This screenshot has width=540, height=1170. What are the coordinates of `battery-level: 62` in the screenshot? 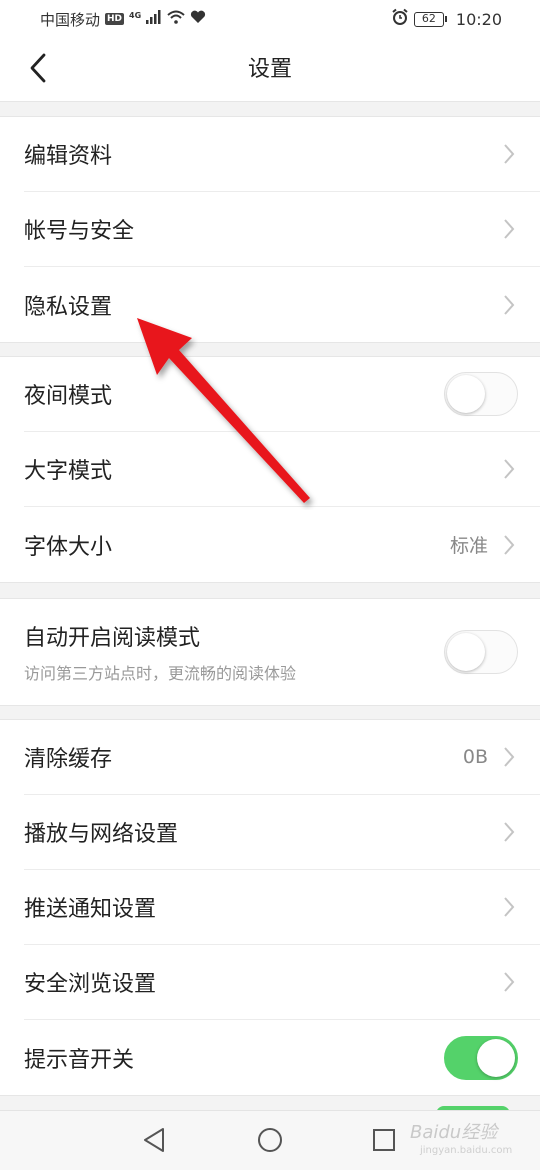 It's located at (428, 19).